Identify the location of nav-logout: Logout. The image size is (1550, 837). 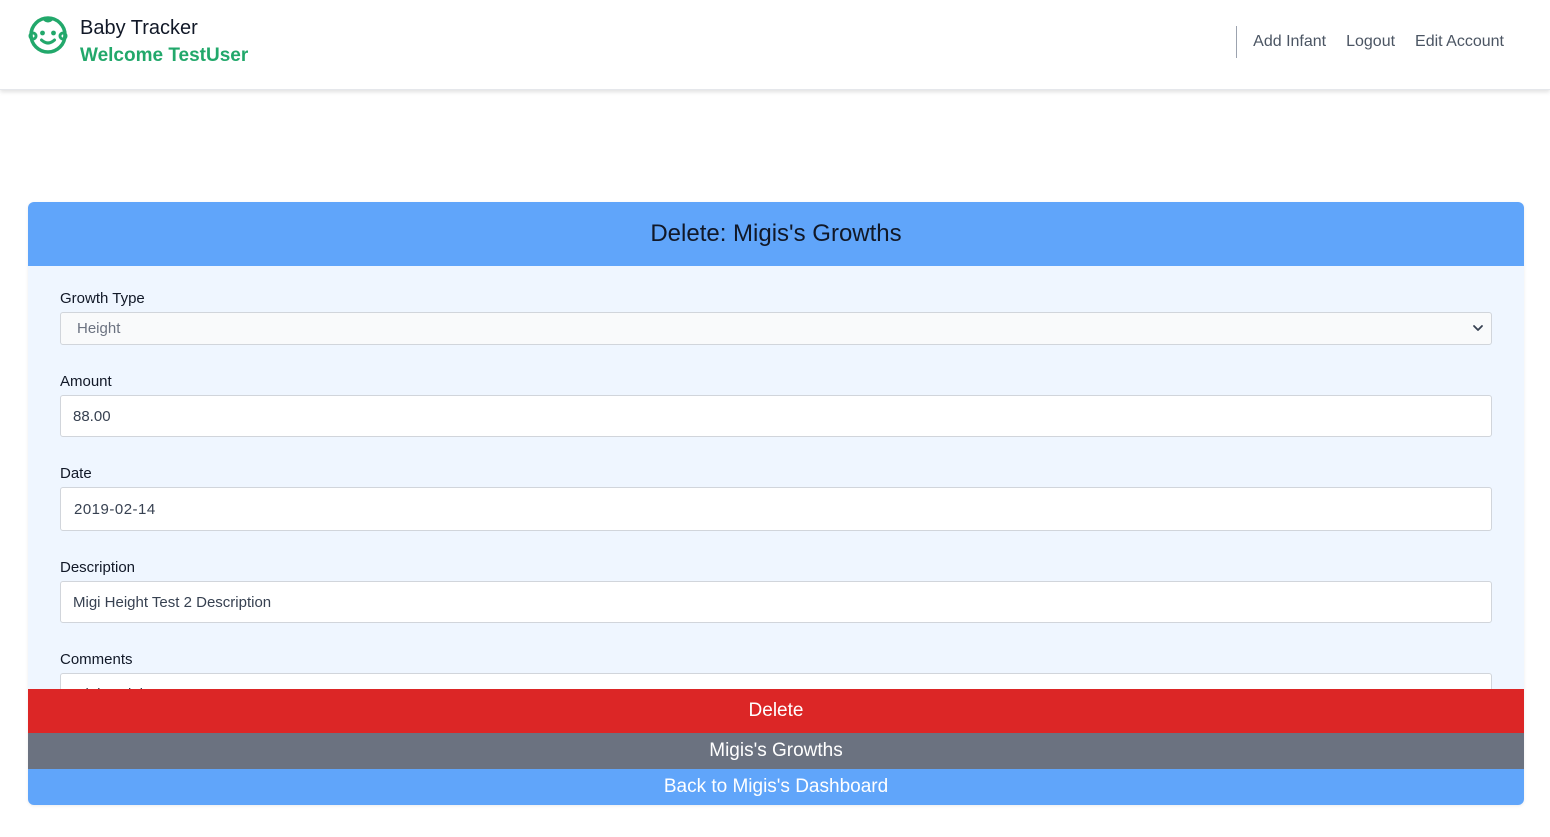
(1370, 42).